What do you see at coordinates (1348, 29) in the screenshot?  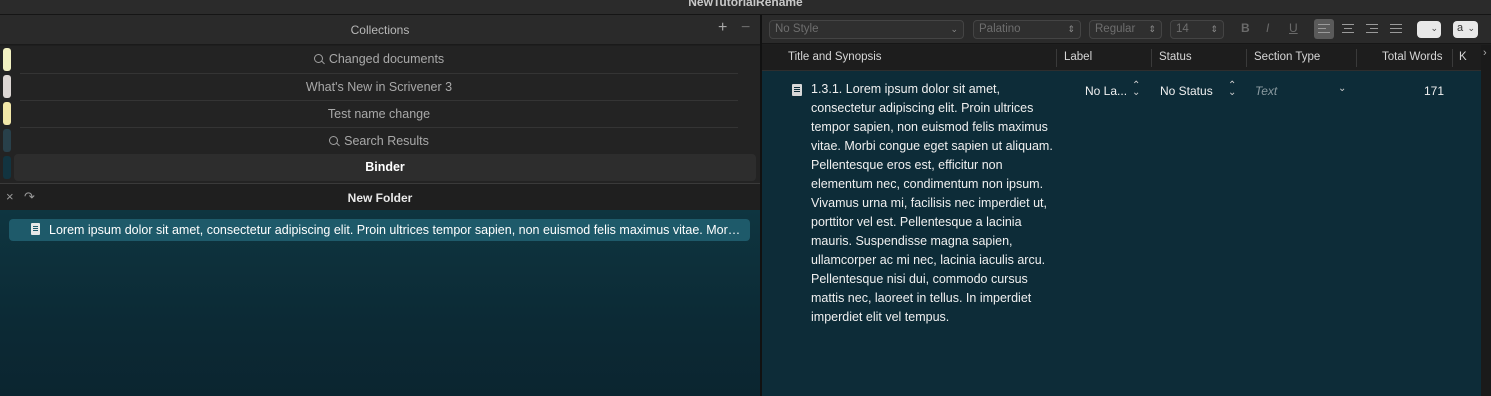 I see `align-center-button` at bounding box center [1348, 29].